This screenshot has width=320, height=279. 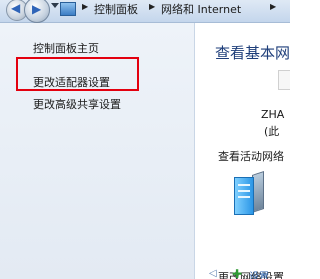 What do you see at coordinates (37, 9) in the screenshot?
I see `forward-arrow-icon: ▶` at bounding box center [37, 9].